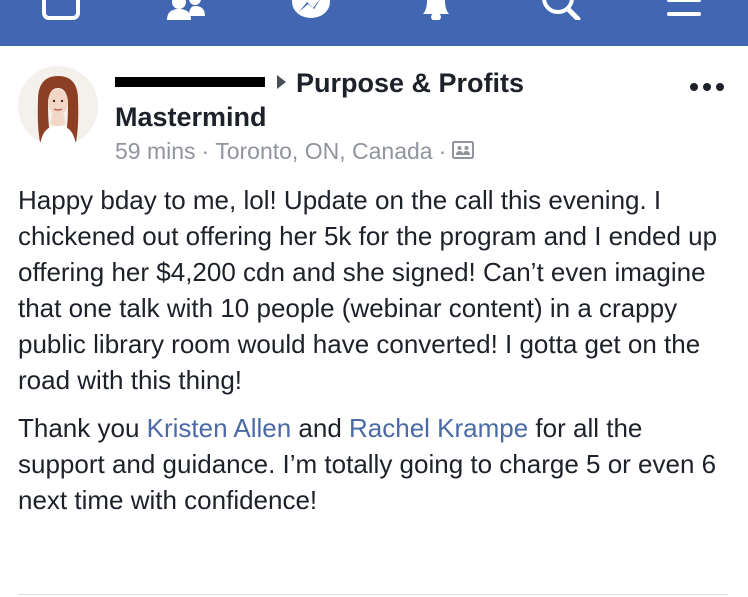 This screenshot has height=597, width=748. Describe the element at coordinates (219, 428) in the screenshot. I see `mention-link: Kristen Allen` at that location.